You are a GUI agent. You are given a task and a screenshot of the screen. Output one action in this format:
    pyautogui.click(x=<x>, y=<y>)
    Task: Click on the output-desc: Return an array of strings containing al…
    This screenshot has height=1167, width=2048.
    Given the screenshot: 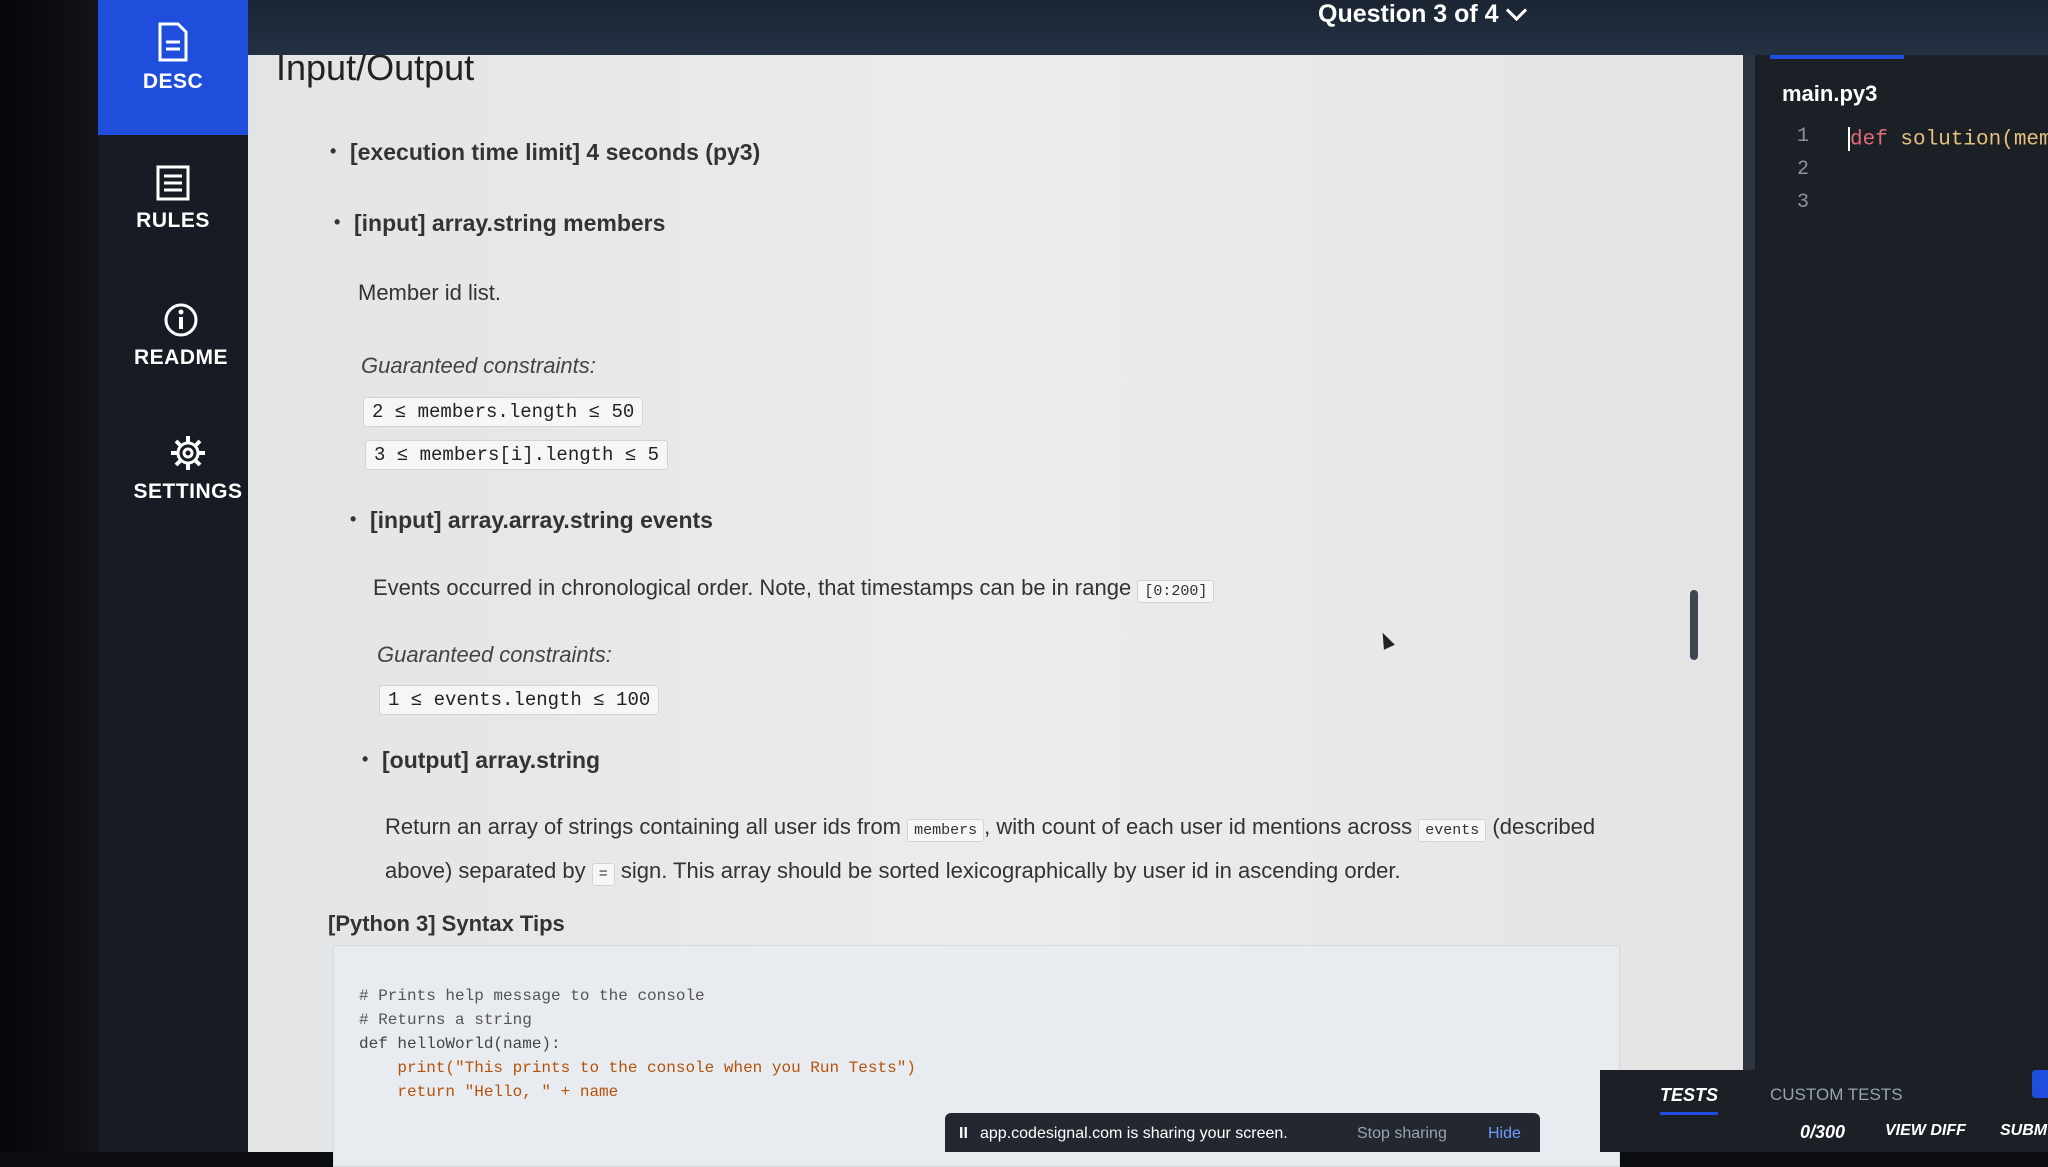 What is the action you would take?
    pyautogui.click(x=1020, y=851)
    